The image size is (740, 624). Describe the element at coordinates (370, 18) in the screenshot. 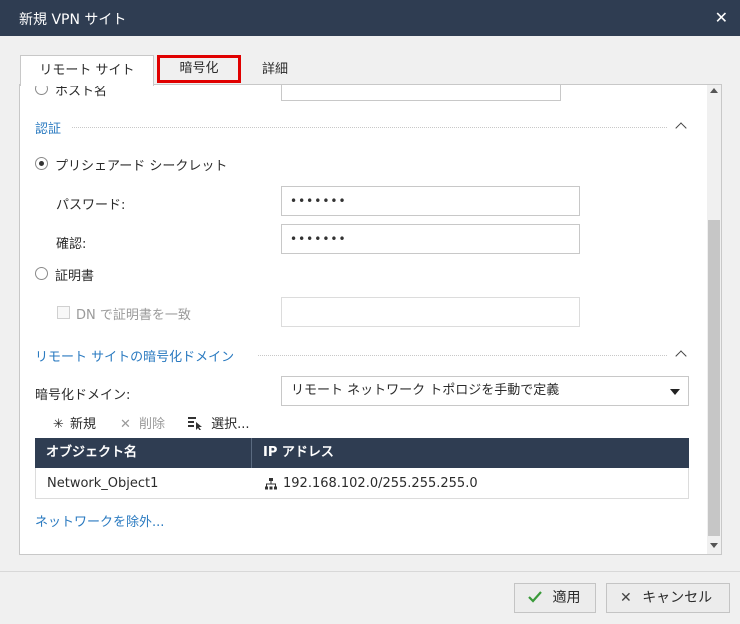

I see `dialog-titlebar: 新規 VPN サイト ✕` at that location.